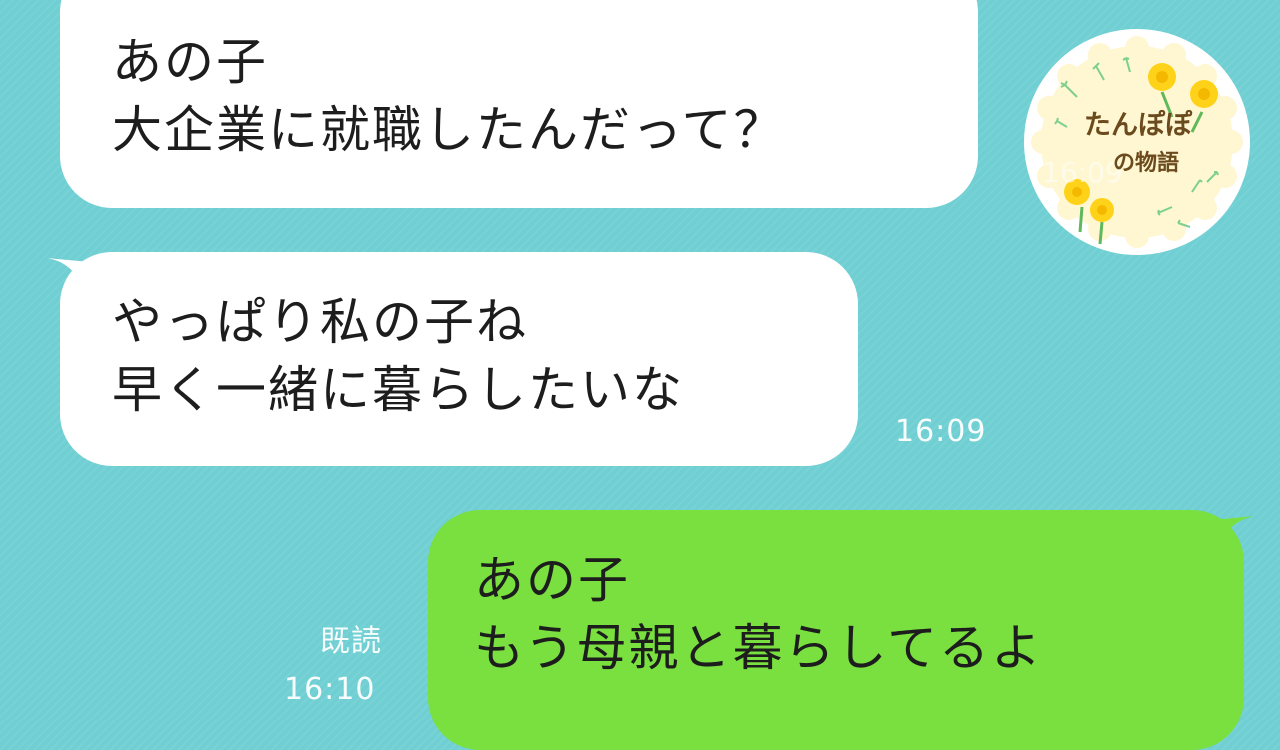 The height and width of the screenshot is (750, 1280). Describe the element at coordinates (1082, 172) in the screenshot. I see `logo-watermark-time: 16:09` at that location.